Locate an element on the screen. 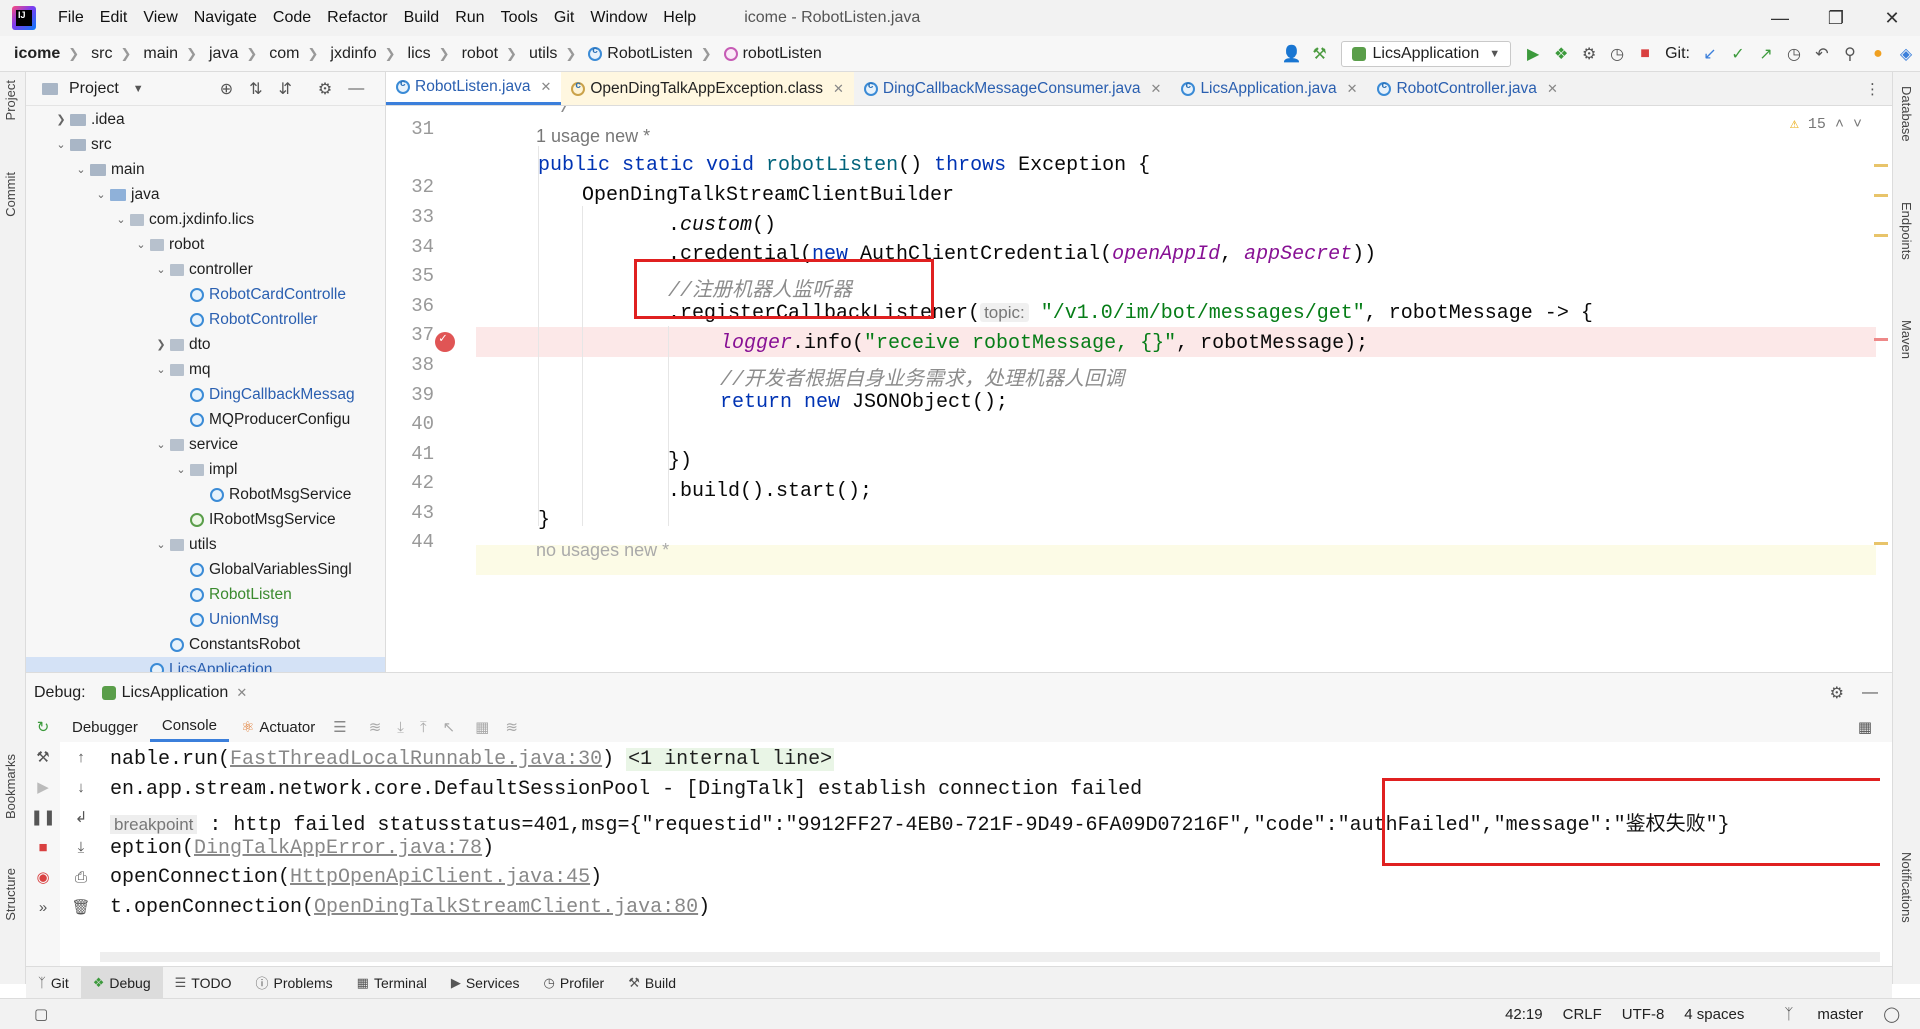 This screenshot has width=1920, height=1029. update-icon: ● is located at coordinates (1878, 54).